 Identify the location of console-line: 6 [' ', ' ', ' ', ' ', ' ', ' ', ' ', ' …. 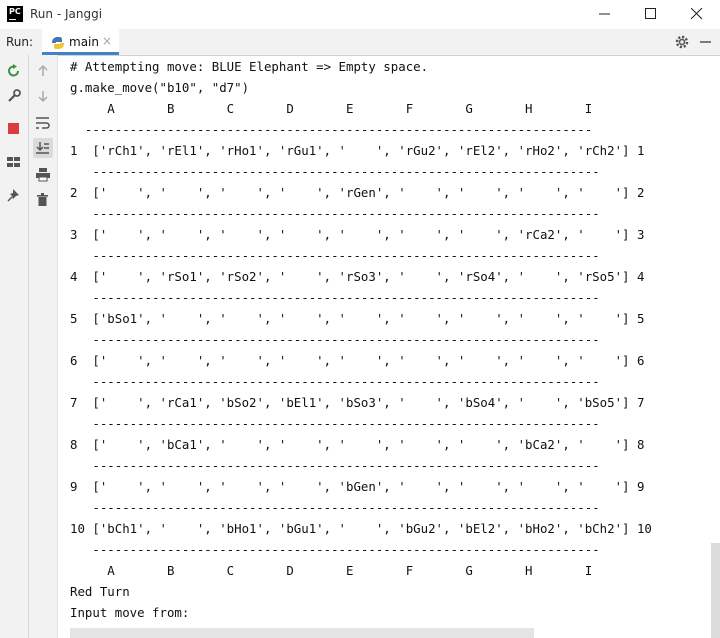
(357, 360).